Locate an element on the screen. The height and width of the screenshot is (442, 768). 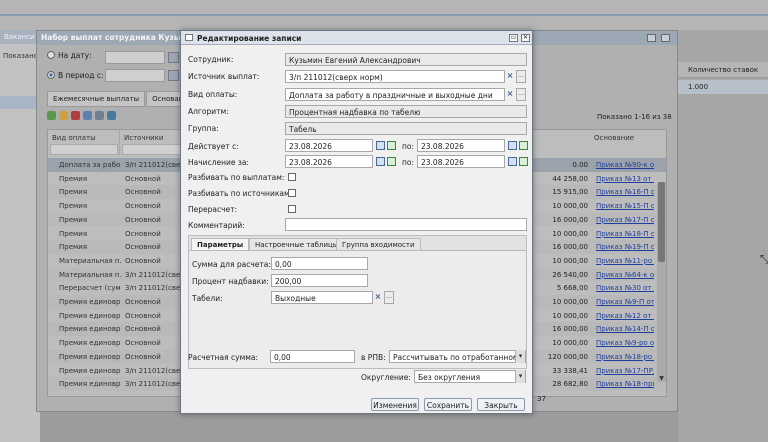
top-strip is located at coordinates (384, 15).